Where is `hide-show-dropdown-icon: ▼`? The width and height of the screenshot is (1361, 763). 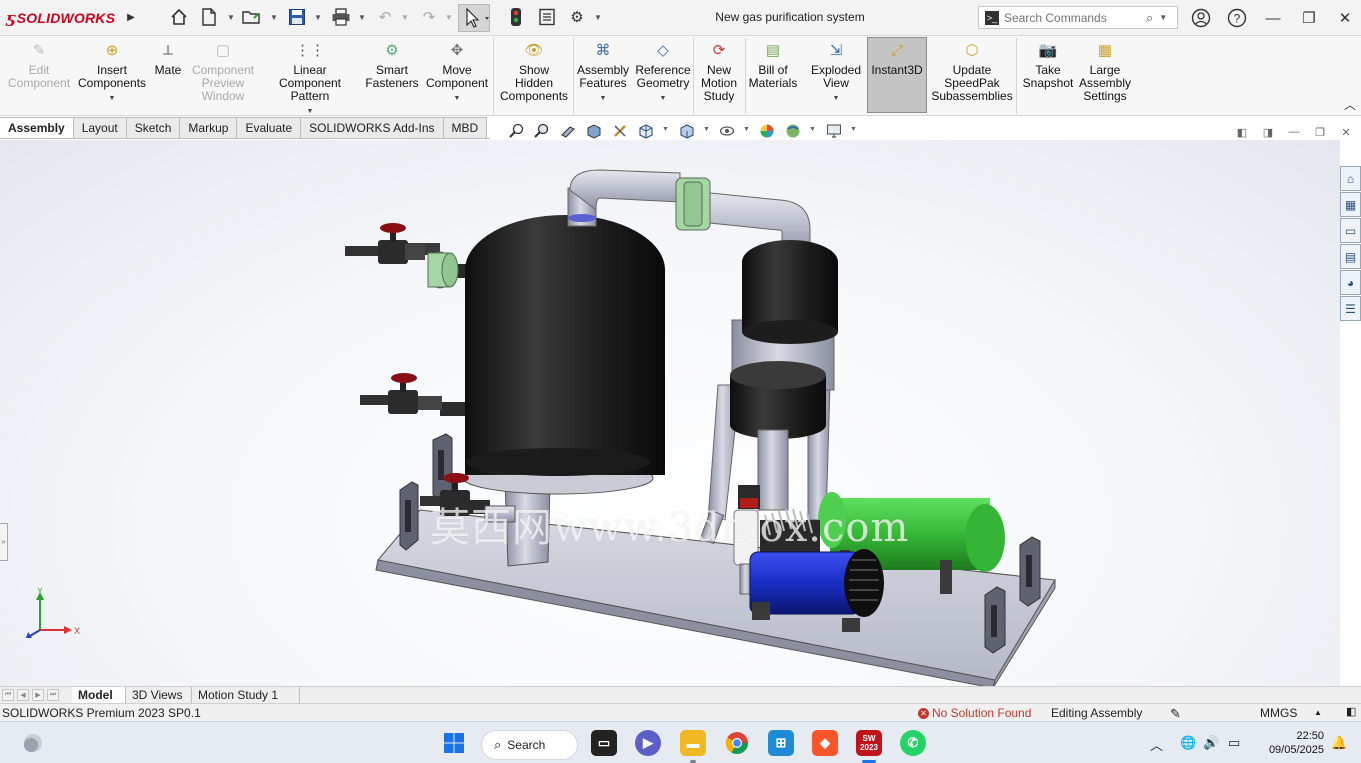
hide-show-dropdown-icon: ▼ is located at coordinates (746, 129).